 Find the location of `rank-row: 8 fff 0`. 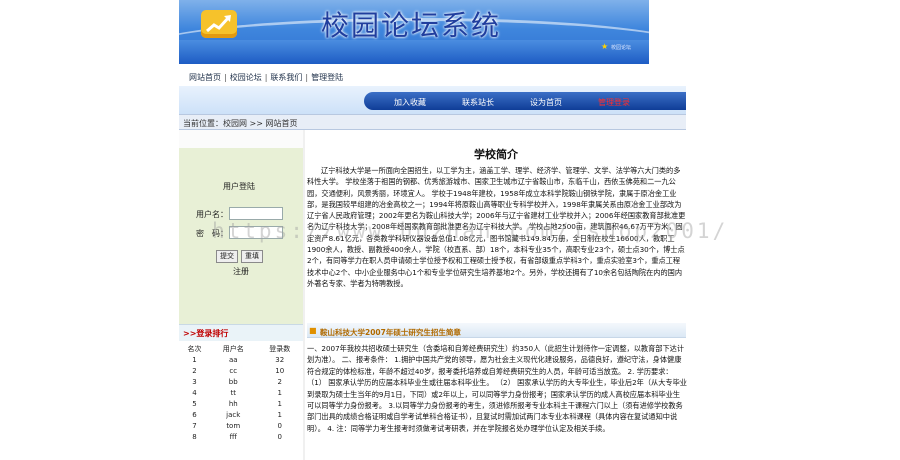

rank-row: 8 fff 0 is located at coordinates (241, 436).